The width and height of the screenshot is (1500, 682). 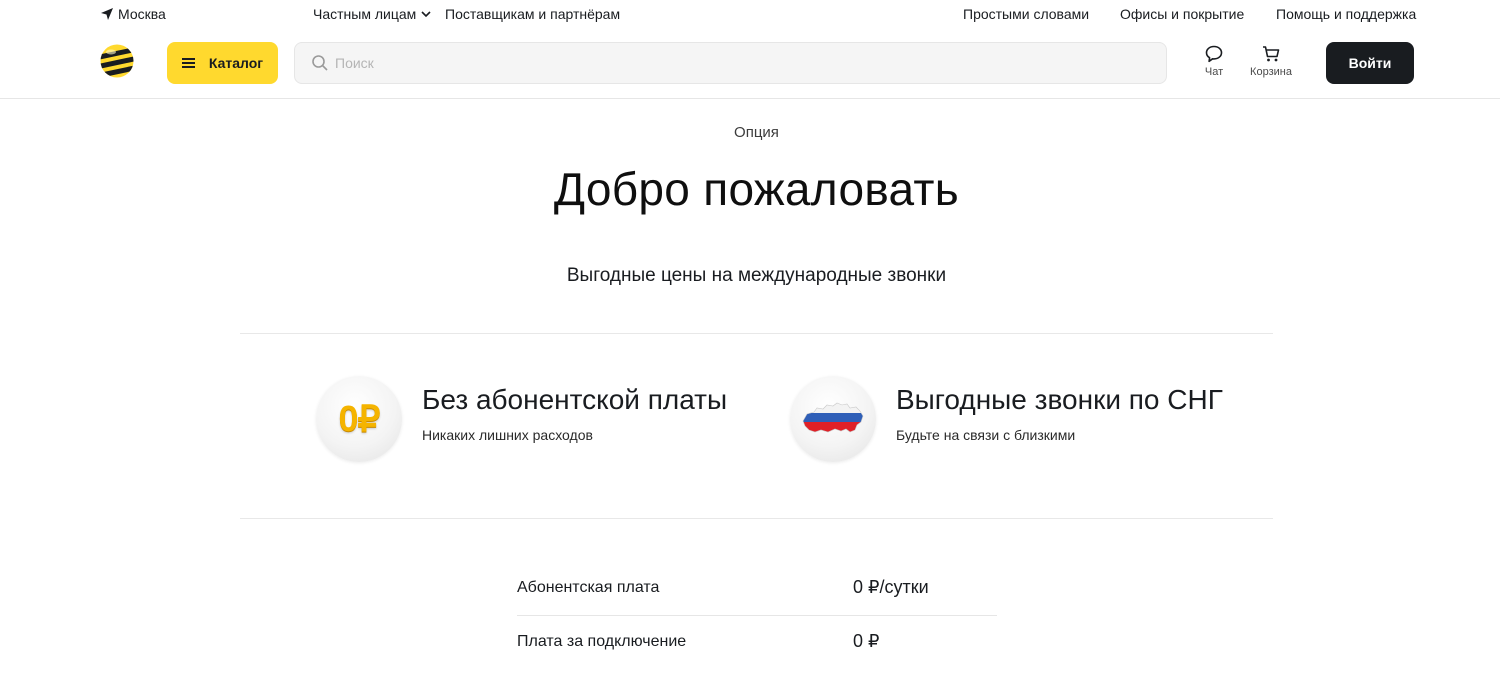 What do you see at coordinates (1059, 399) in the screenshot?
I see `feature-title: Выгодные звонки по СНГ` at bounding box center [1059, 399].